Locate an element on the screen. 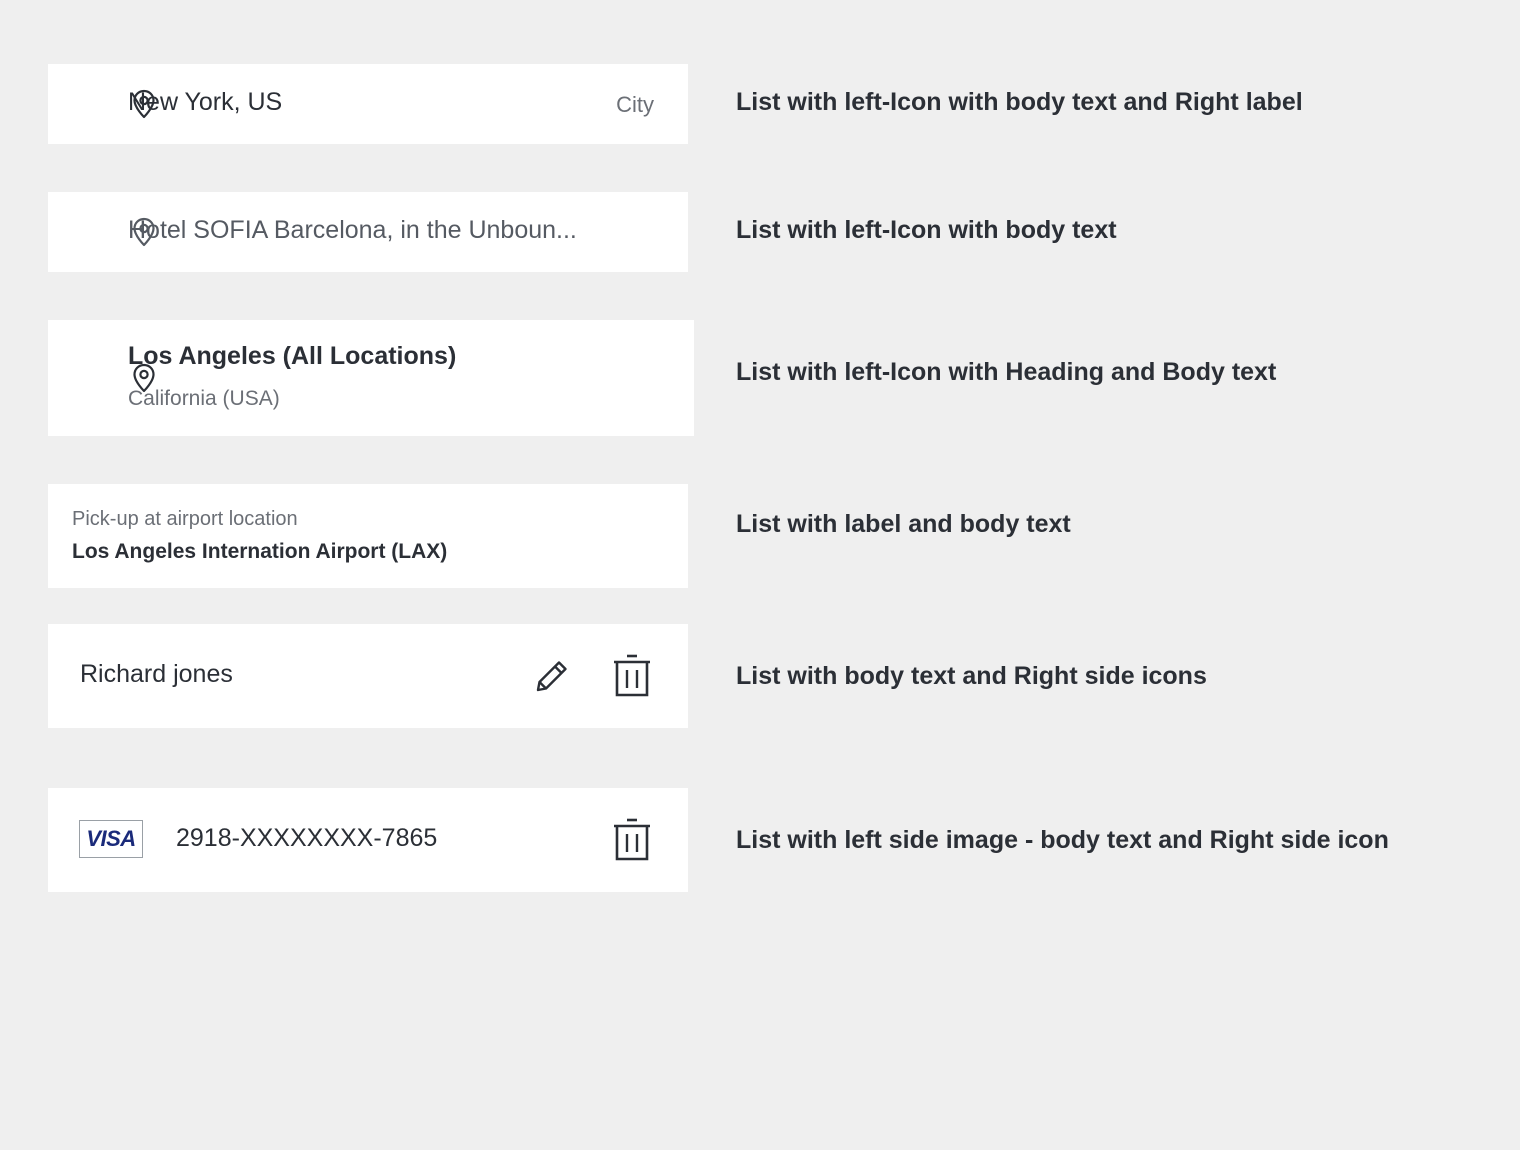 The width and height of the screenshot is (1520, 1150). list-item-label: Pick-up at airport location is located at coordinates (185, 519).